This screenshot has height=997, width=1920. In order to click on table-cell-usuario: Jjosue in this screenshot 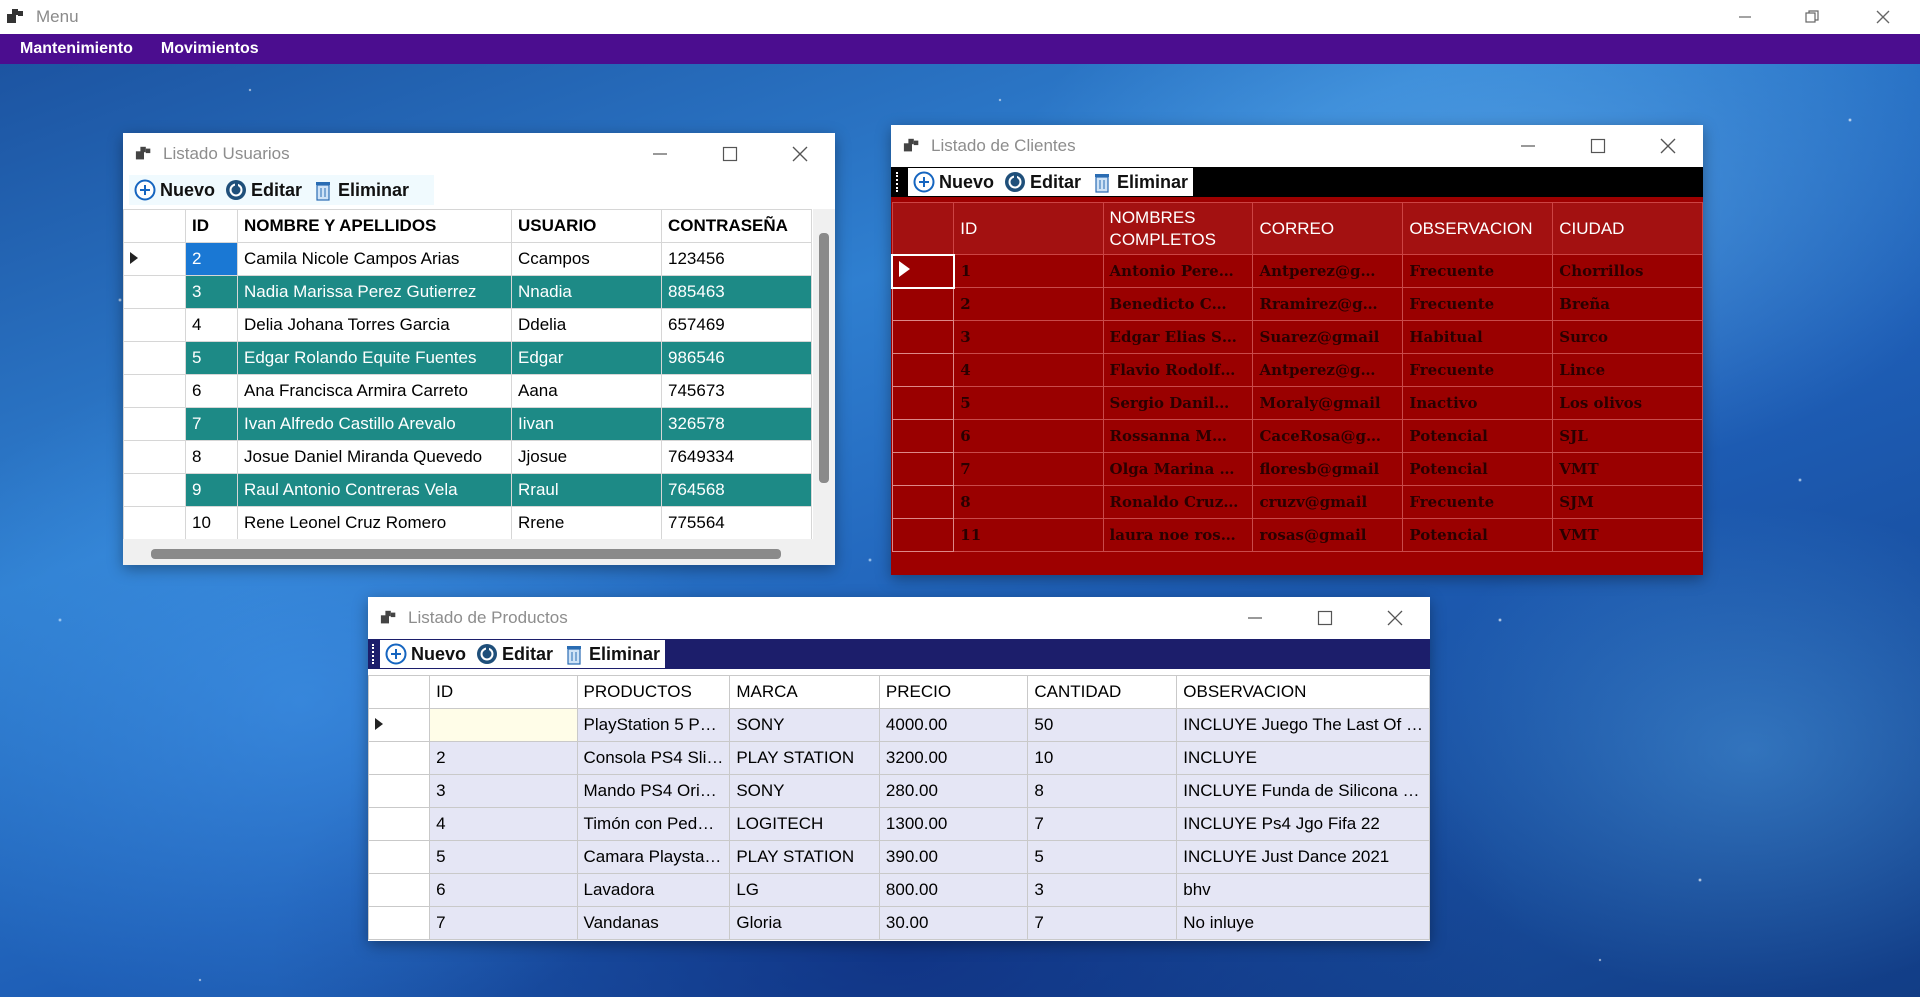, I will do `click(586, 457)`.